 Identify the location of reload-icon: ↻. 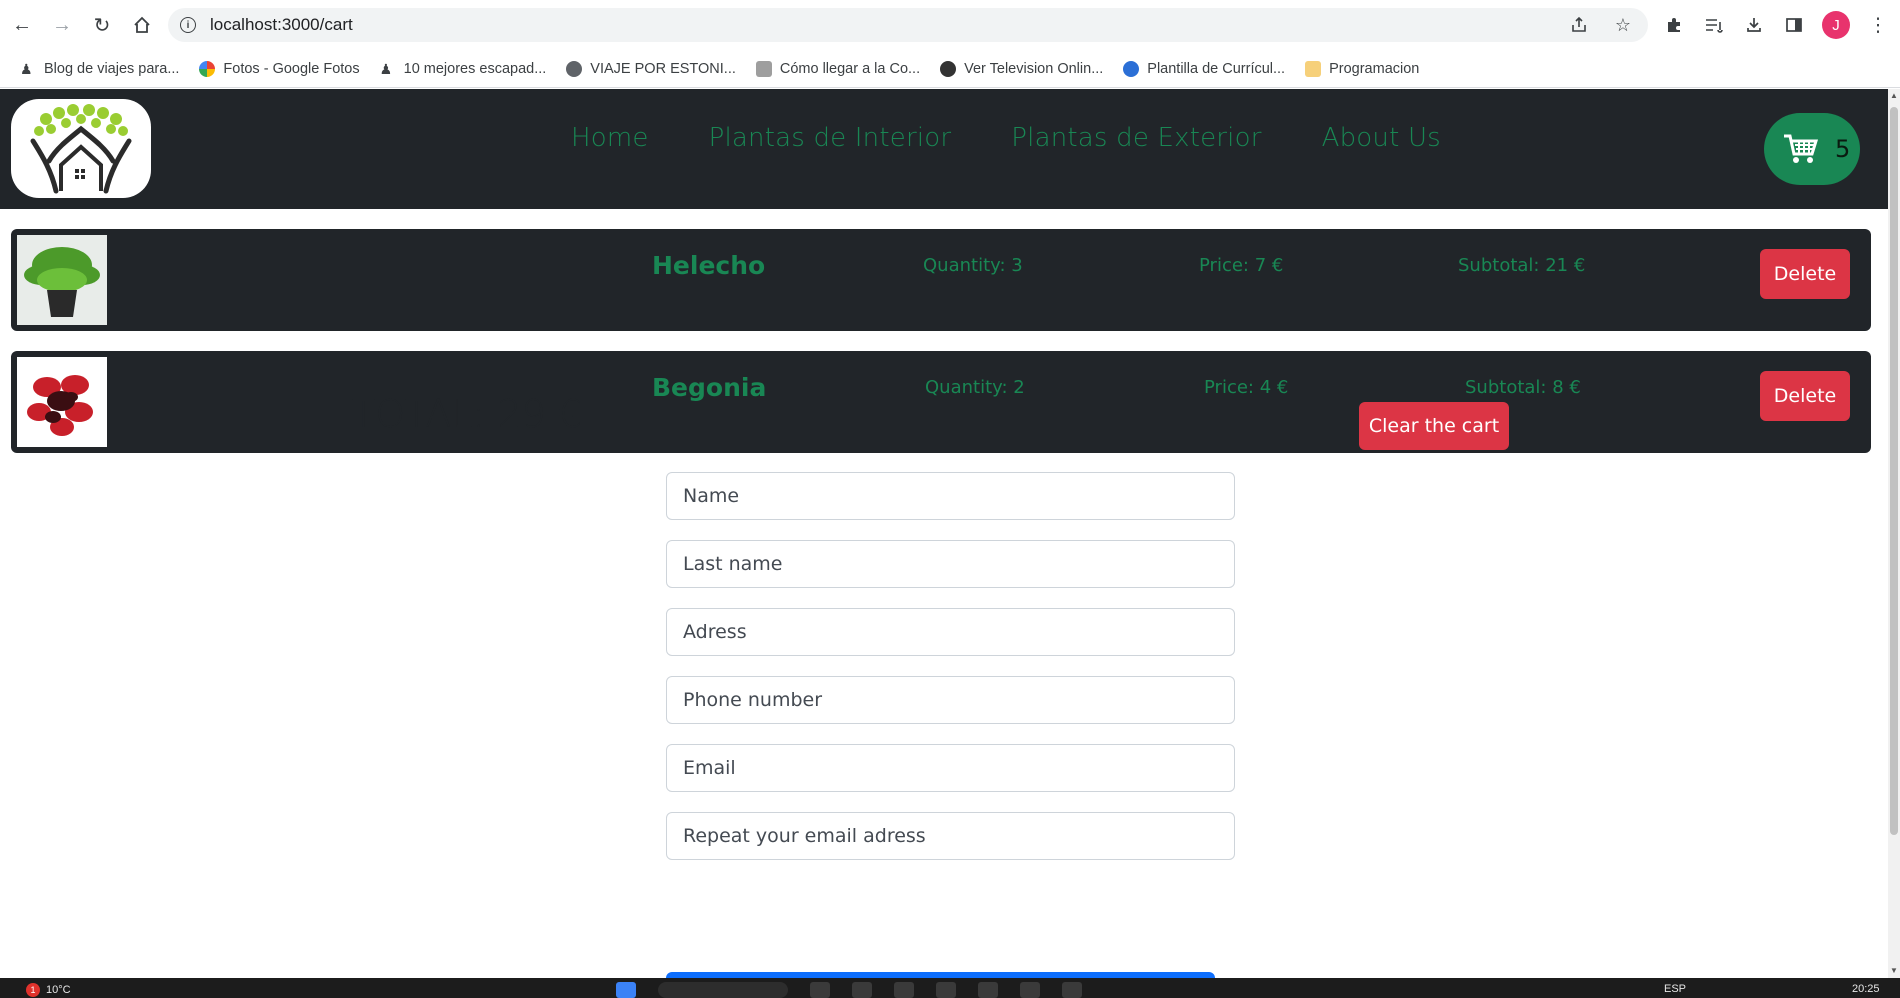
(102, 25).